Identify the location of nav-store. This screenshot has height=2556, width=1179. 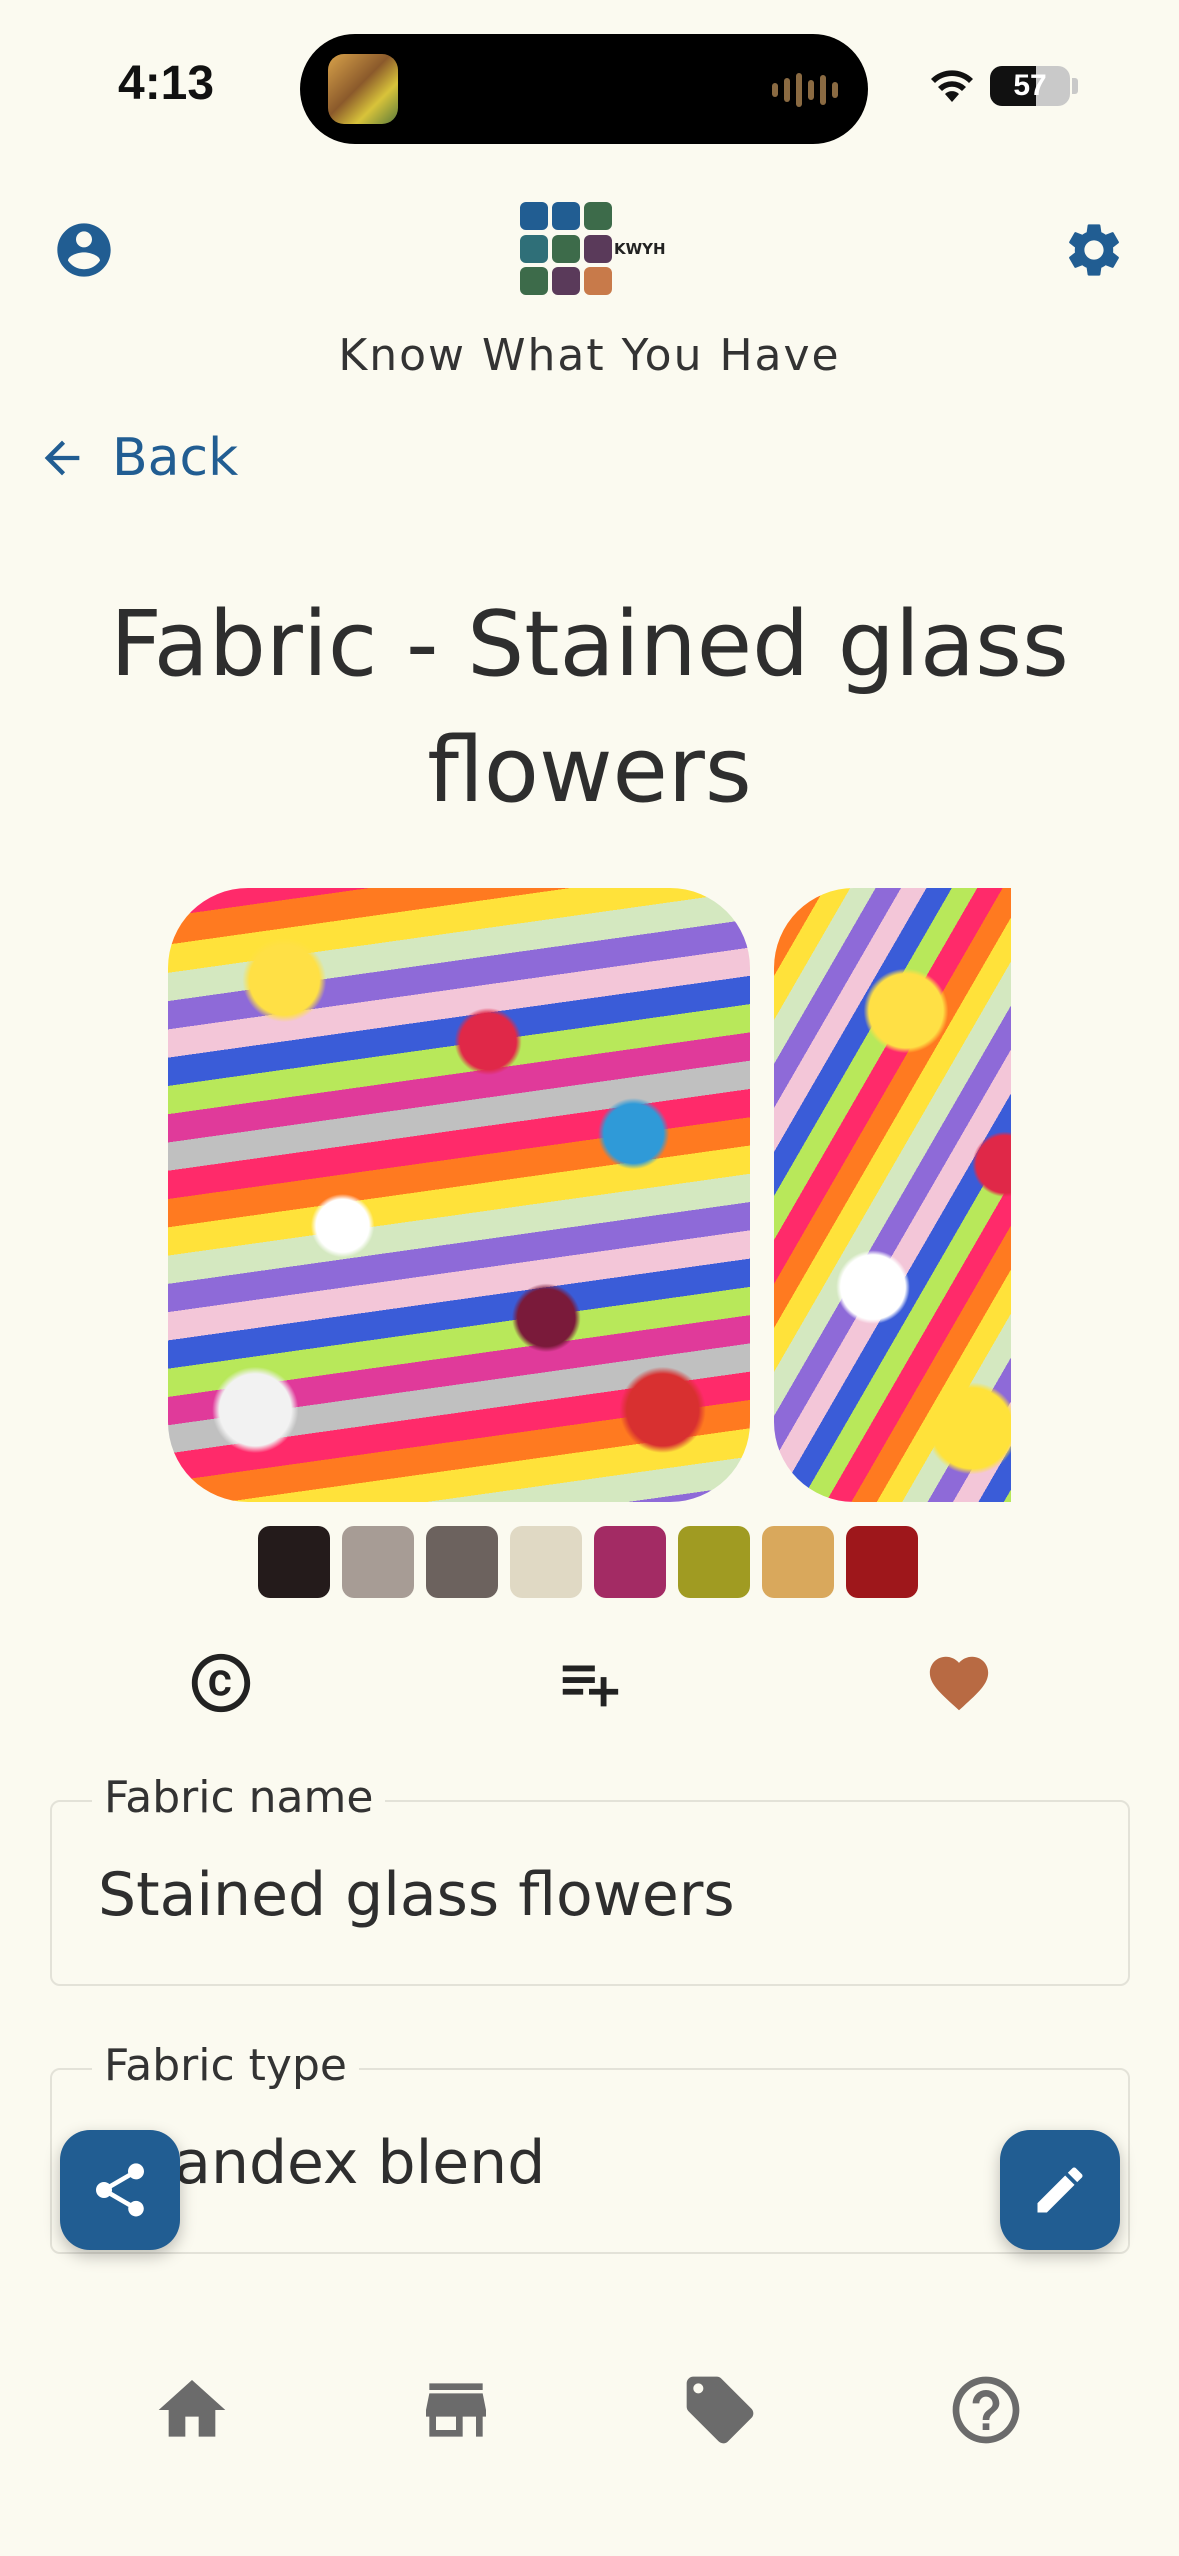
(456, 2410).